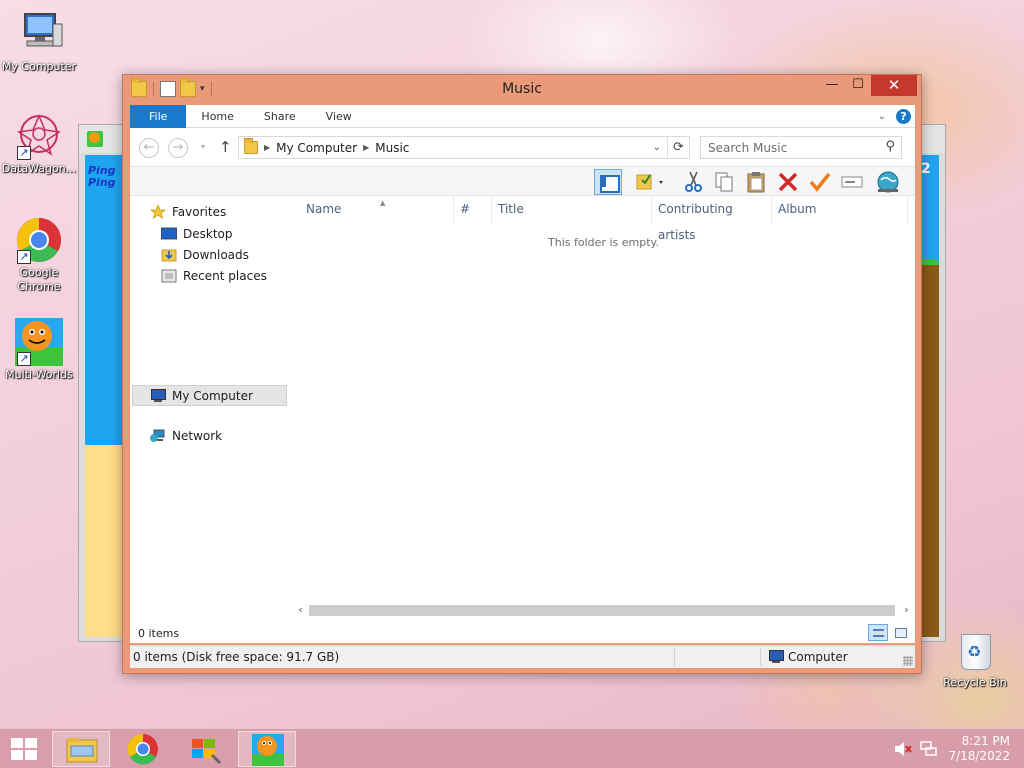 This screenshot has width=1024, height=768. What do you see at coordinates (300, 609) in the screenshot?
I see `scroll-left-icon: ‹` at bounding box center [300, 609].